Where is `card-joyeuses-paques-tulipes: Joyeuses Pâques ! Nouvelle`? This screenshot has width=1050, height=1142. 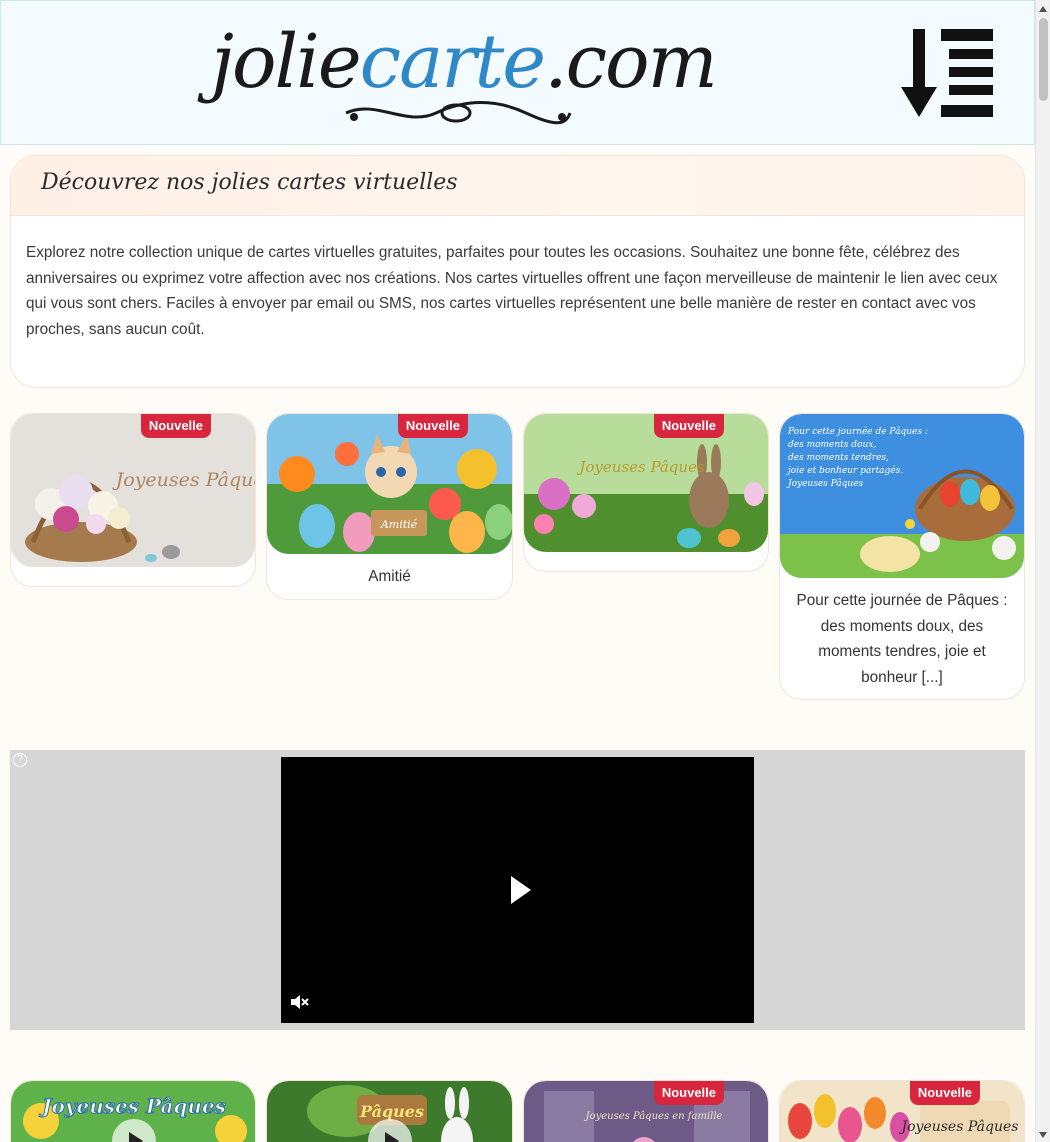
card-joyeuses-paques-tulipes: Joyeuses Pâques ! Nouvelle is located at coordinates (902, 1111).